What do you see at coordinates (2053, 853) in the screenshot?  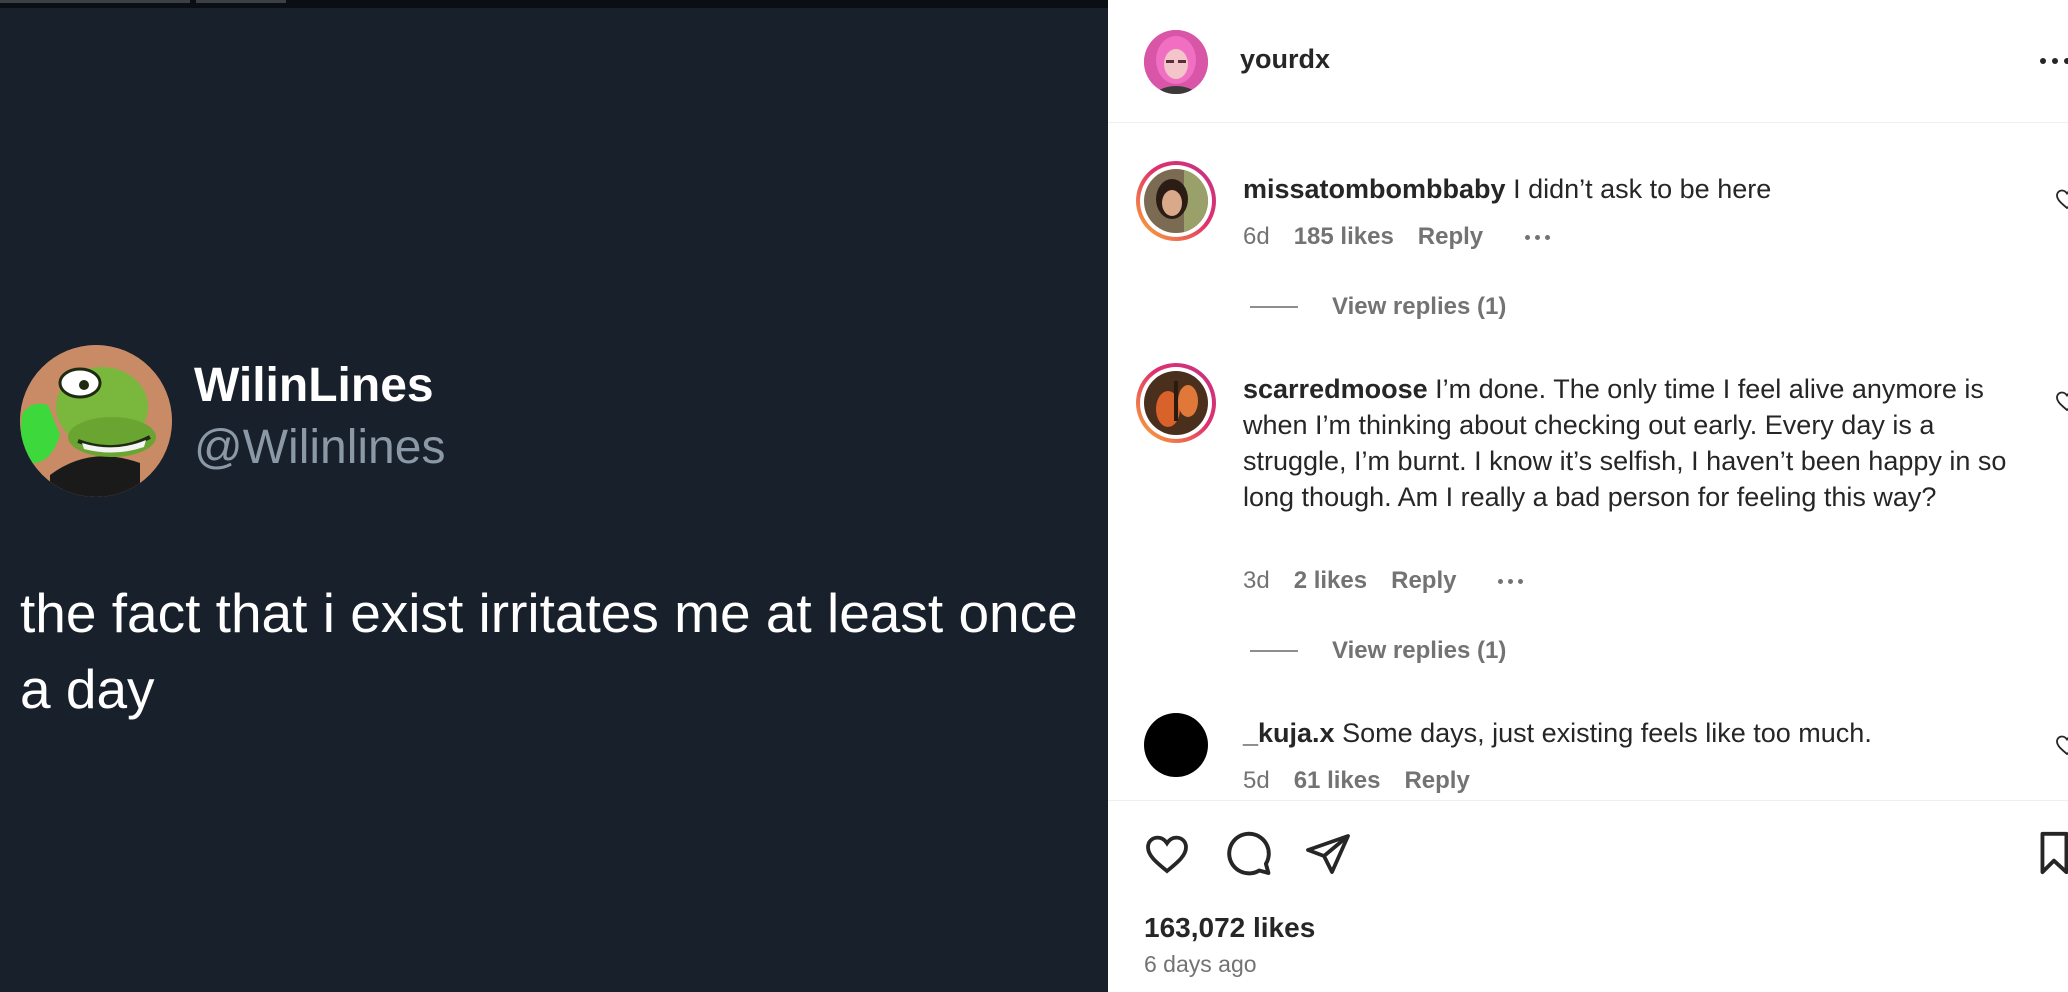 I see `bookmark-icon` at bounding box center [2053, 853].